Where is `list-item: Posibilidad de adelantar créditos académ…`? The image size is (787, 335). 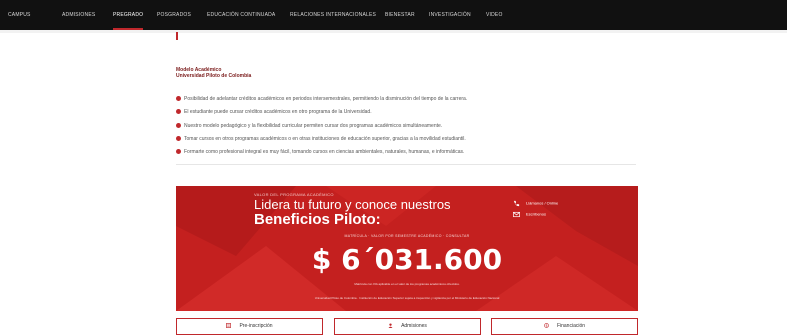
list-item: Posibilidad de adelantar créditos académ… is located at coordinates (406, 99).